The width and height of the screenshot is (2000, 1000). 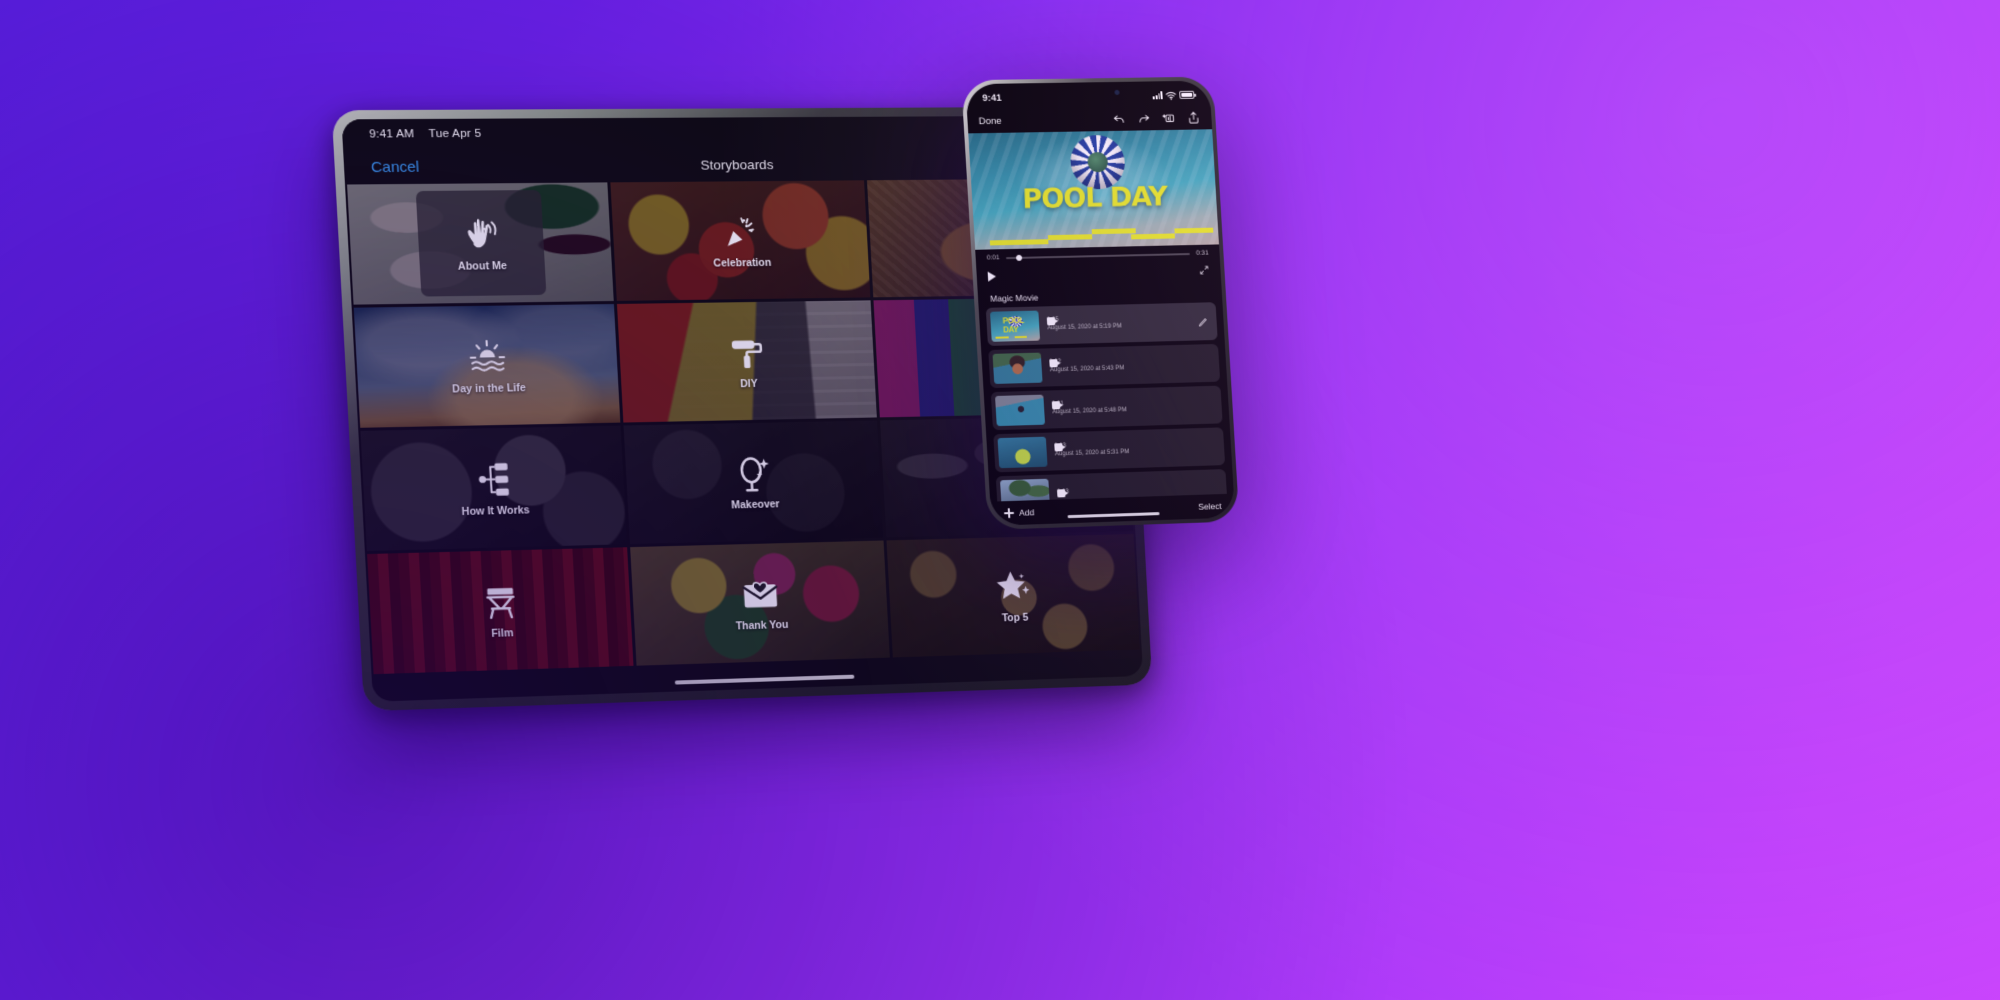 What do you see at coordinates (1168, 118) in the screenshot?
I see `magic-wand-icon` at bounding box center [1168, 118].